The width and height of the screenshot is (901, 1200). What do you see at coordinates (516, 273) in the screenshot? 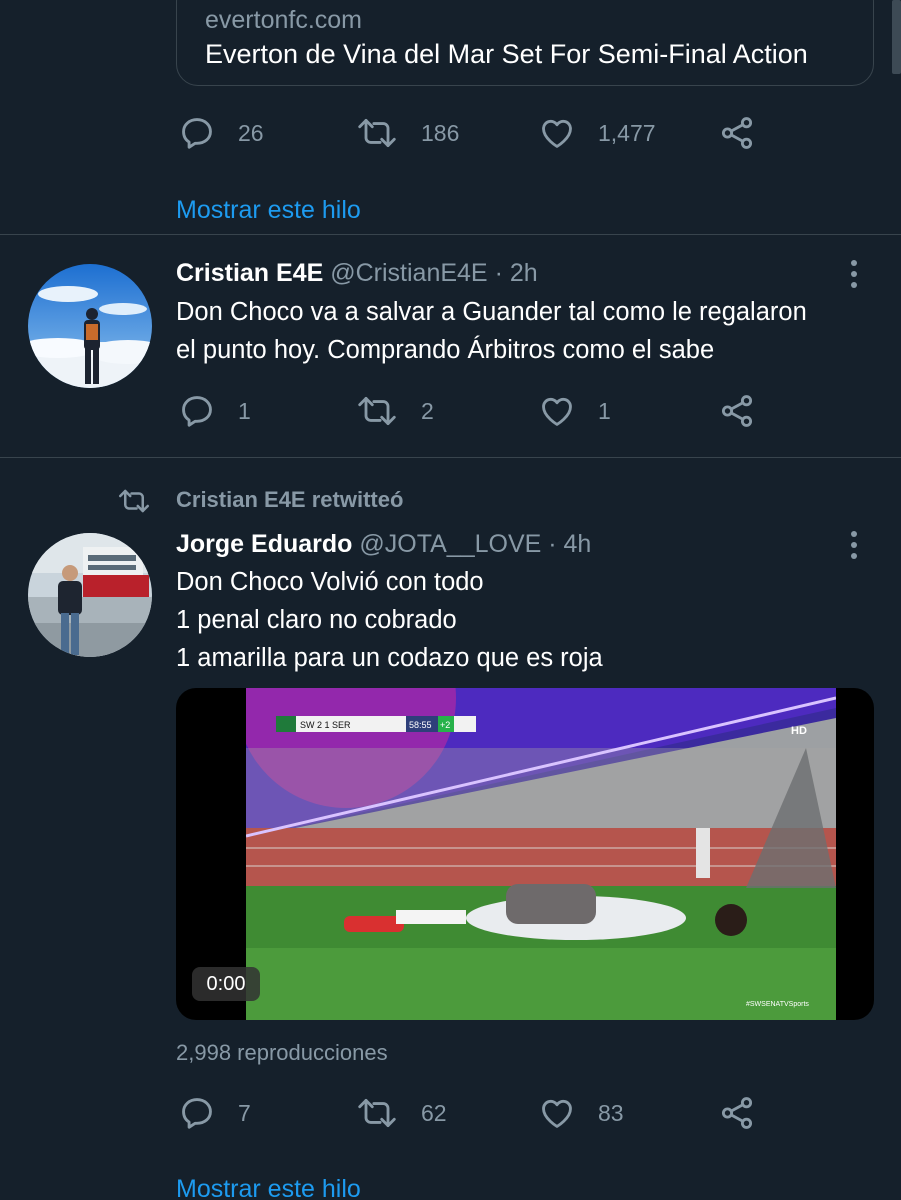
I see `timestamp: · 2h` at bounding box center [516, 273].